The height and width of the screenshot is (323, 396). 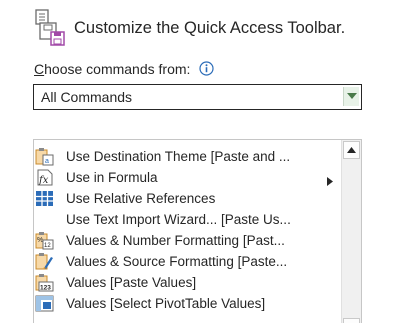 I want to click on list-item-label: Values [Paste Values], so click(x=131, y=282).